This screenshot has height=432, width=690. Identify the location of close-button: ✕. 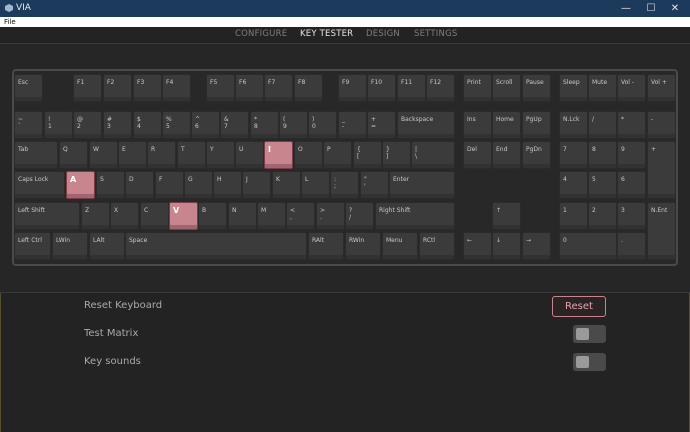
(675, 8).